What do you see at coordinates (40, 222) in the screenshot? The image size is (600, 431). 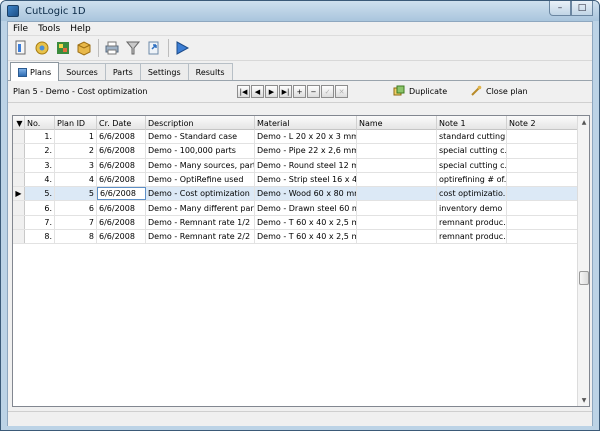 I see `cell-no: 7.` at bounding box center [40, 222].